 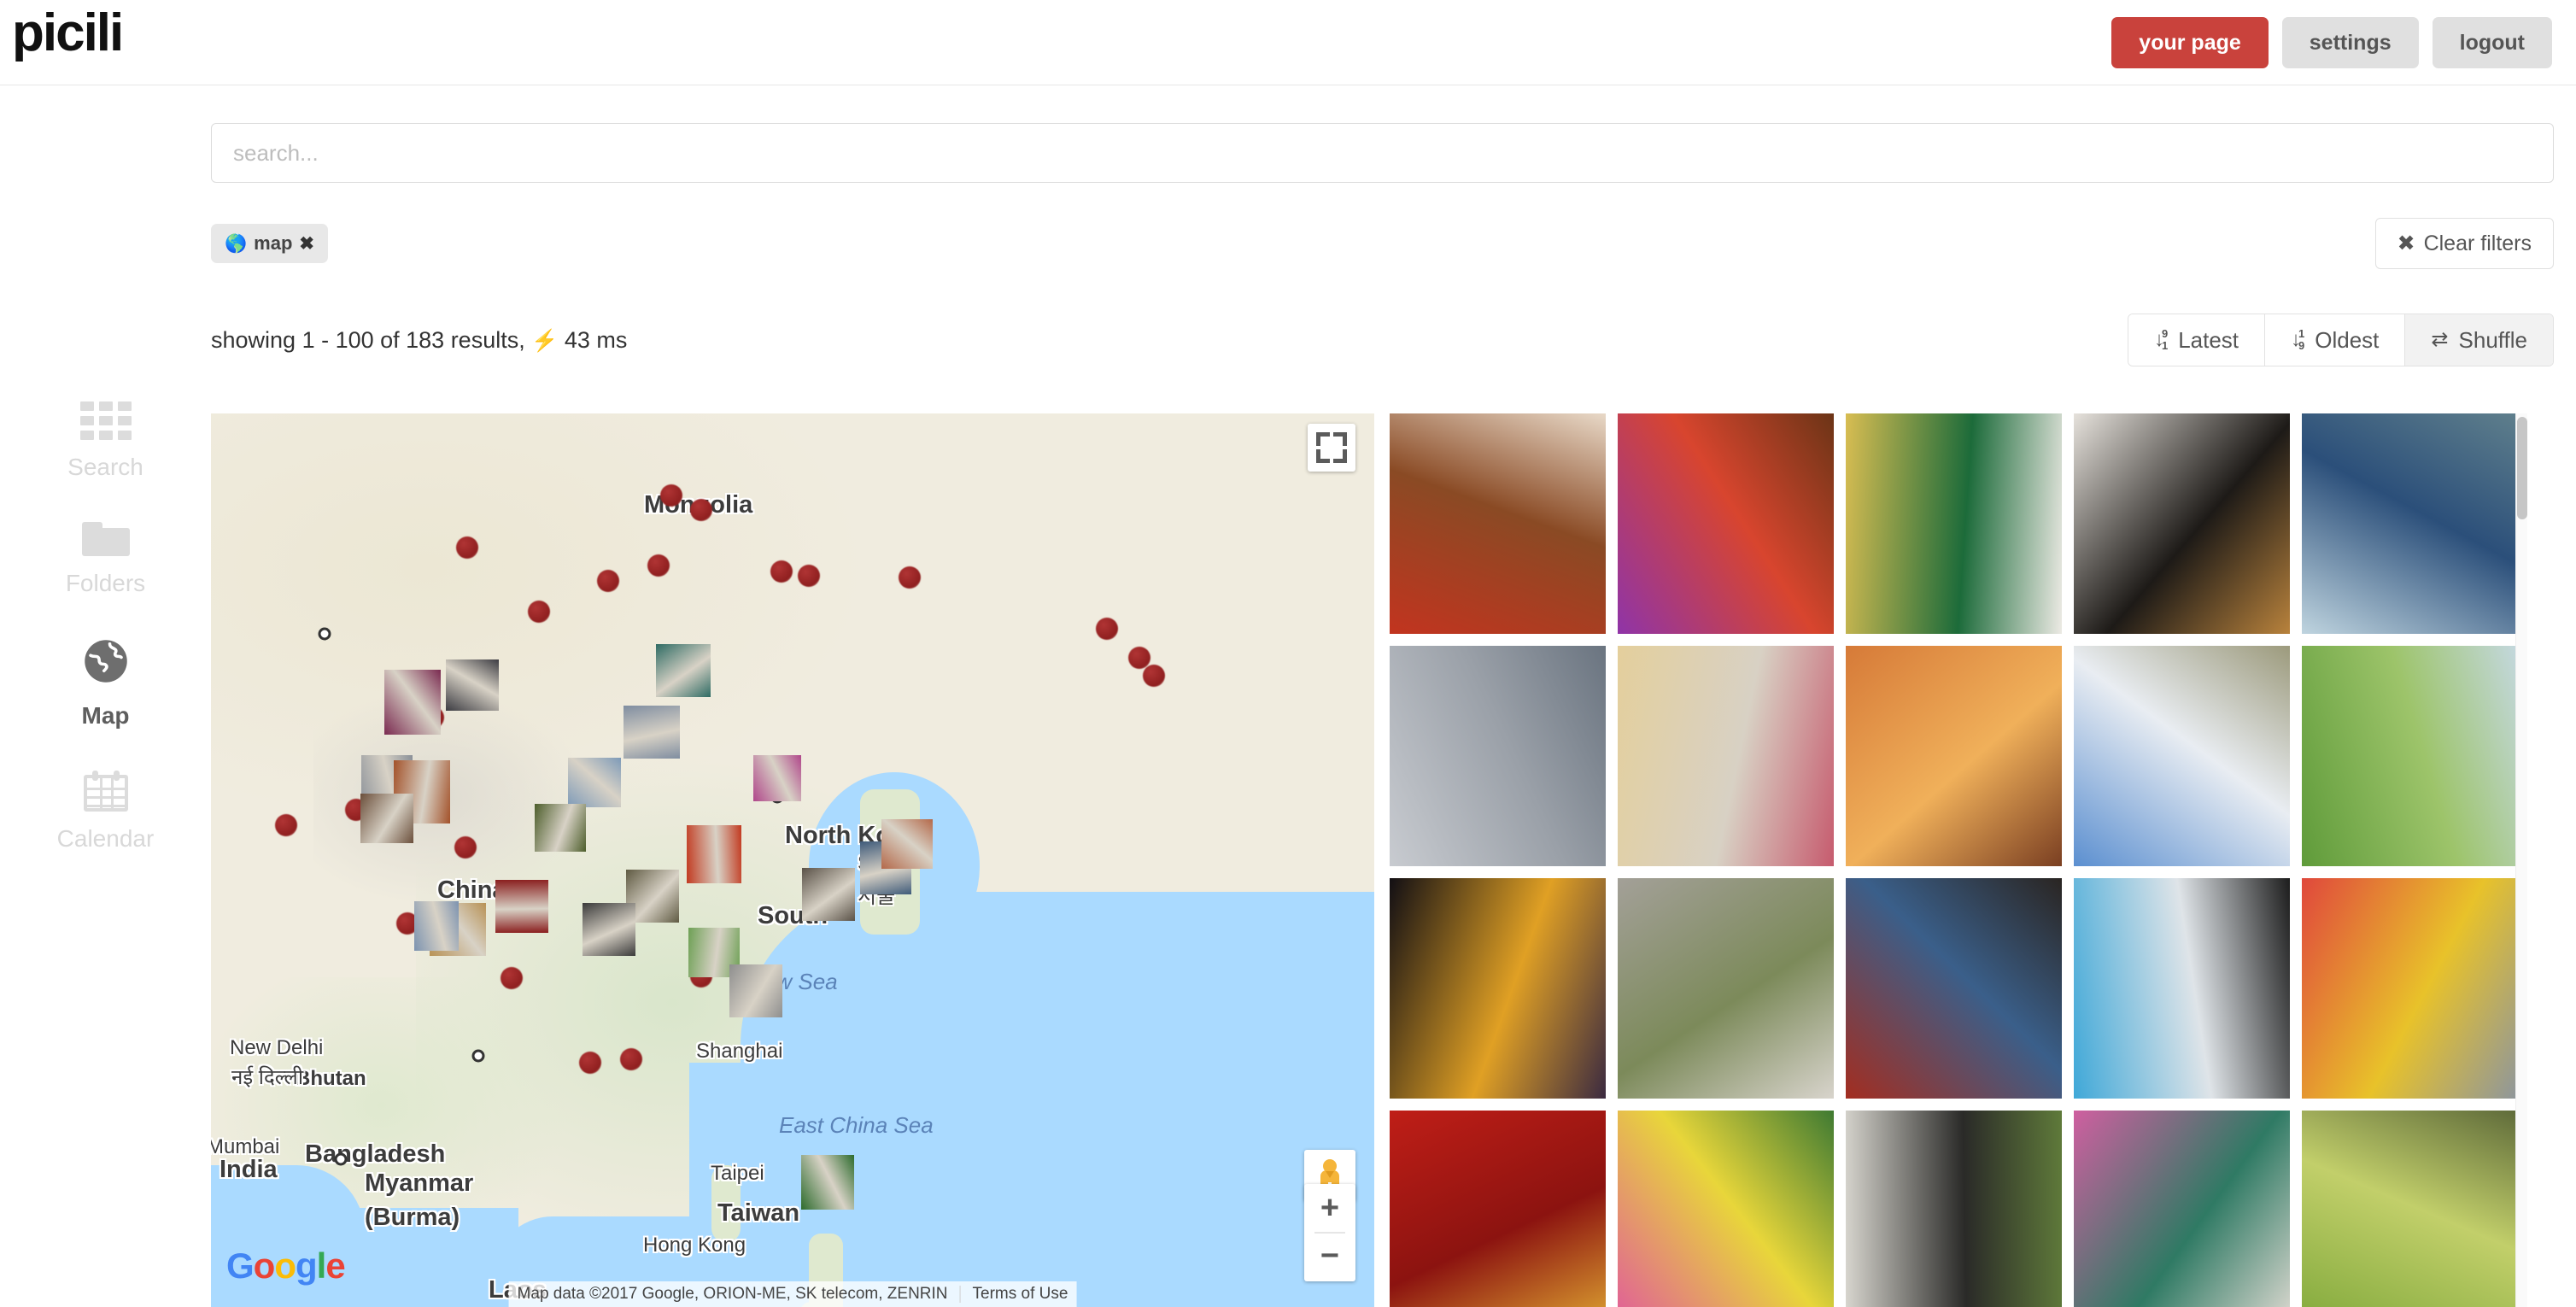 What do you see at coordinates (2521, 860) in the screenshot?
I see `photo-grid-scrollbar` at bounding box center [2521, 860].